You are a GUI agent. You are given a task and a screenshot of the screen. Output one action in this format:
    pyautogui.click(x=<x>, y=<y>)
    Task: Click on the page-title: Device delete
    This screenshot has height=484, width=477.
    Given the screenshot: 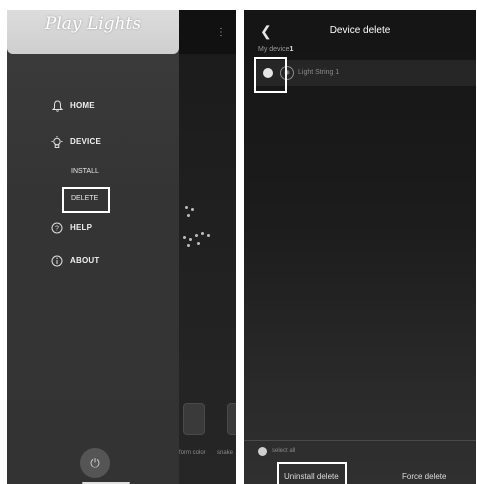 What is the action you would take?
    pyautogui.click(x=360, y=30)
    